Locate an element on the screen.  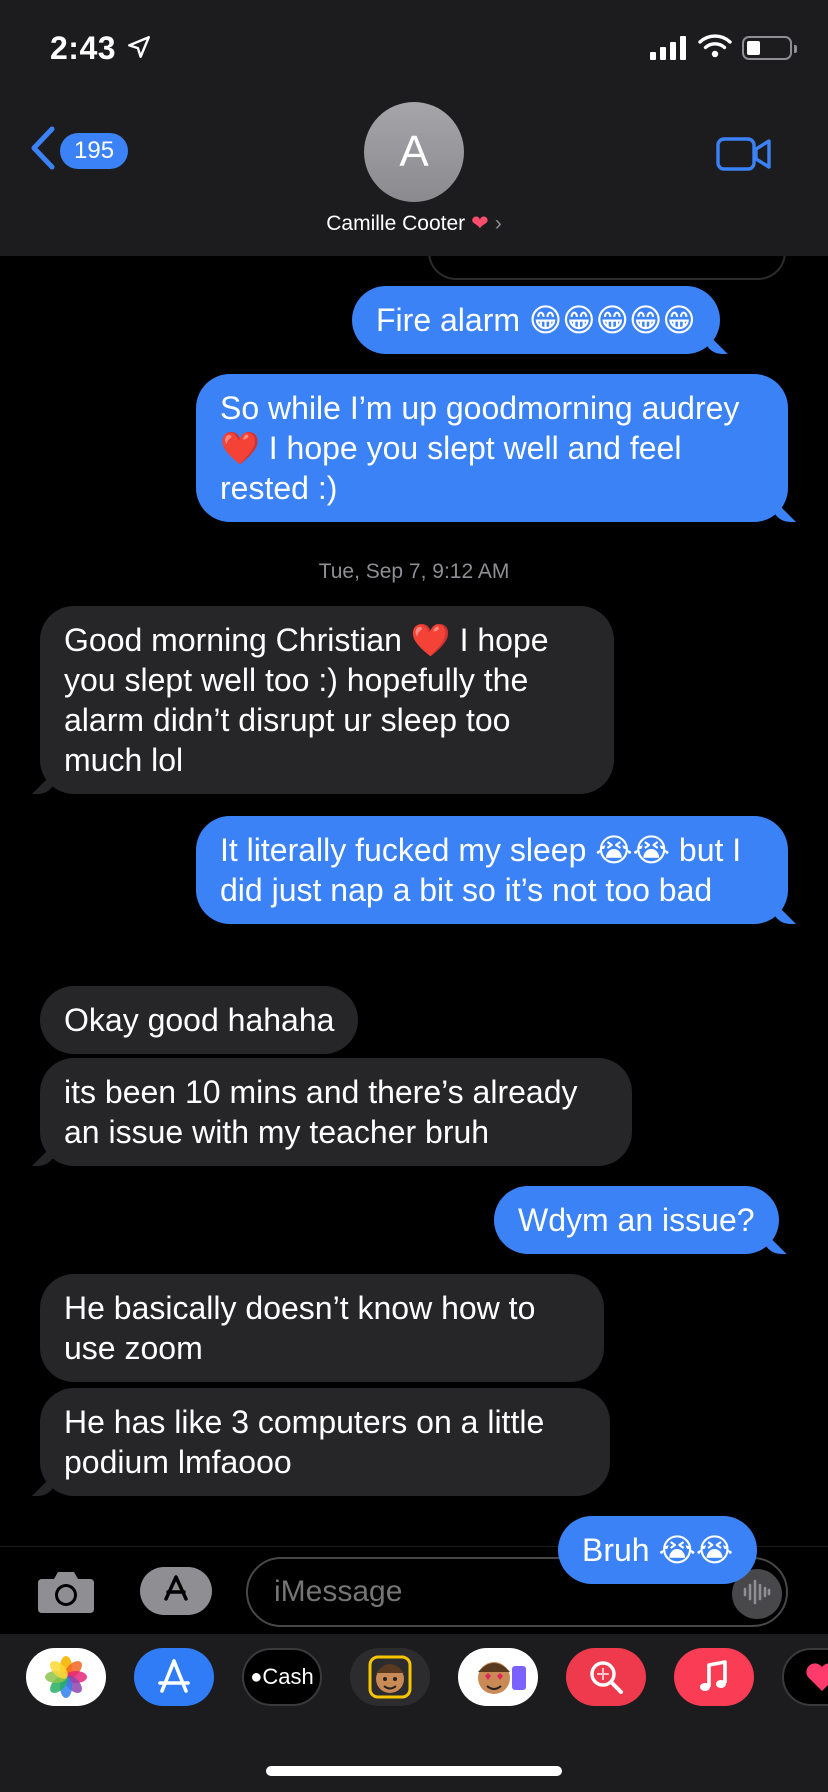
status-time: 2:43 is located at coordinates (83, 48).